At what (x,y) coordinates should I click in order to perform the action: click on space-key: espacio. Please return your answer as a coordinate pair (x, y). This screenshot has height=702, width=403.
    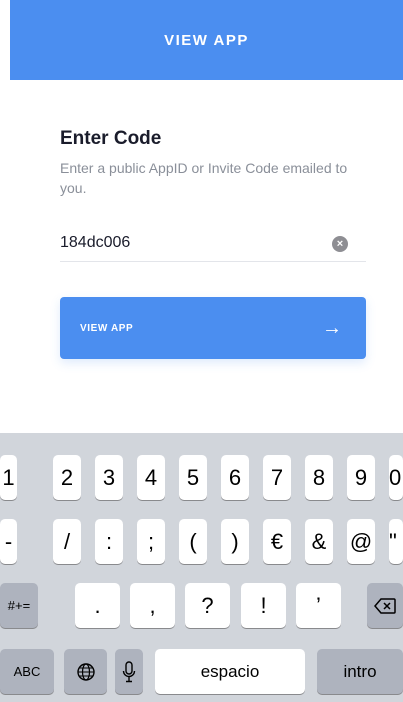
    Looking at the image, I should click on (230, 671).